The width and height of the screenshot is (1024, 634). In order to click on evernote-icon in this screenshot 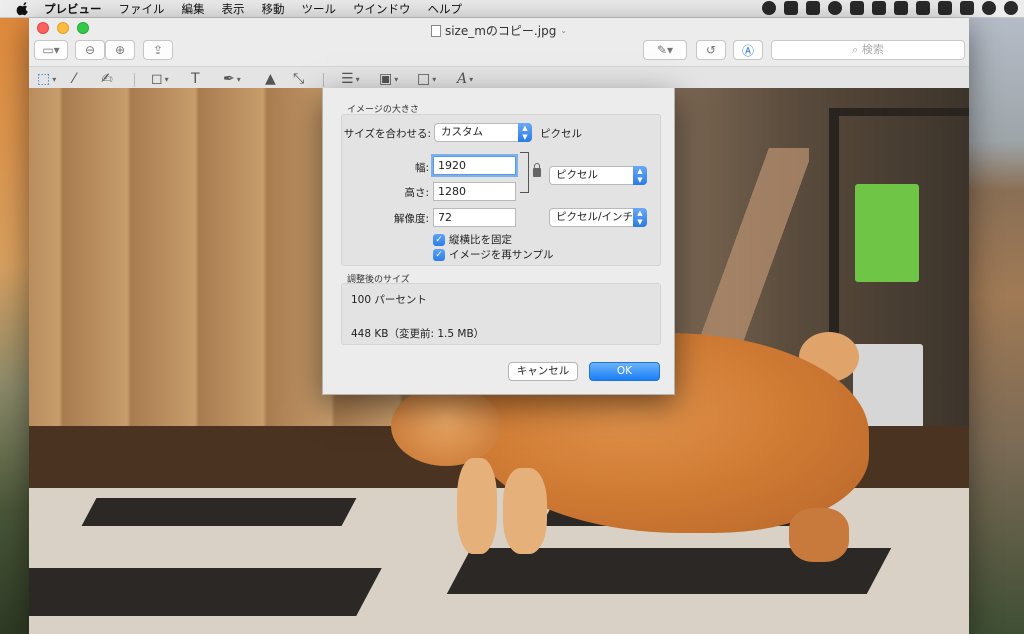, I will do `click(791, 8)`.